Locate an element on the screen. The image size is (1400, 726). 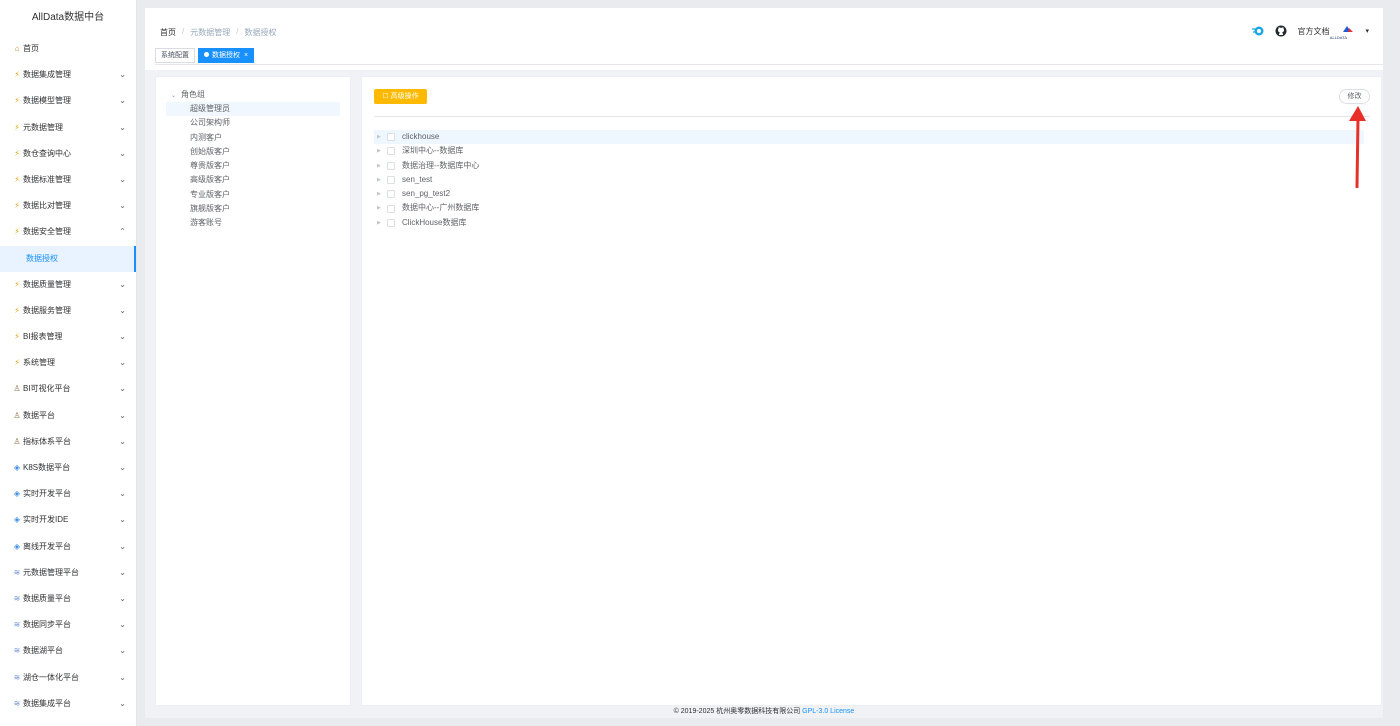
sidebar-item: ♙ BI可视化平台 ⌄ is located at coordinates (68, 389).